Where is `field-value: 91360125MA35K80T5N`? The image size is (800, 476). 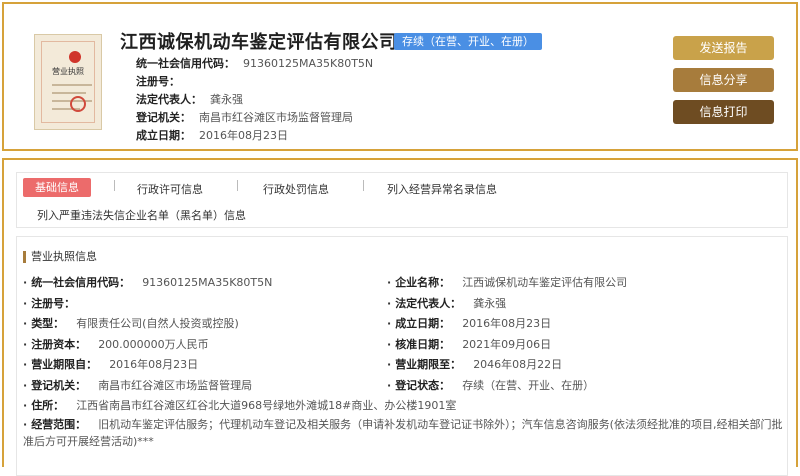
field-value: 91360125MA35K80T5N is located at coordinates (207, 282).